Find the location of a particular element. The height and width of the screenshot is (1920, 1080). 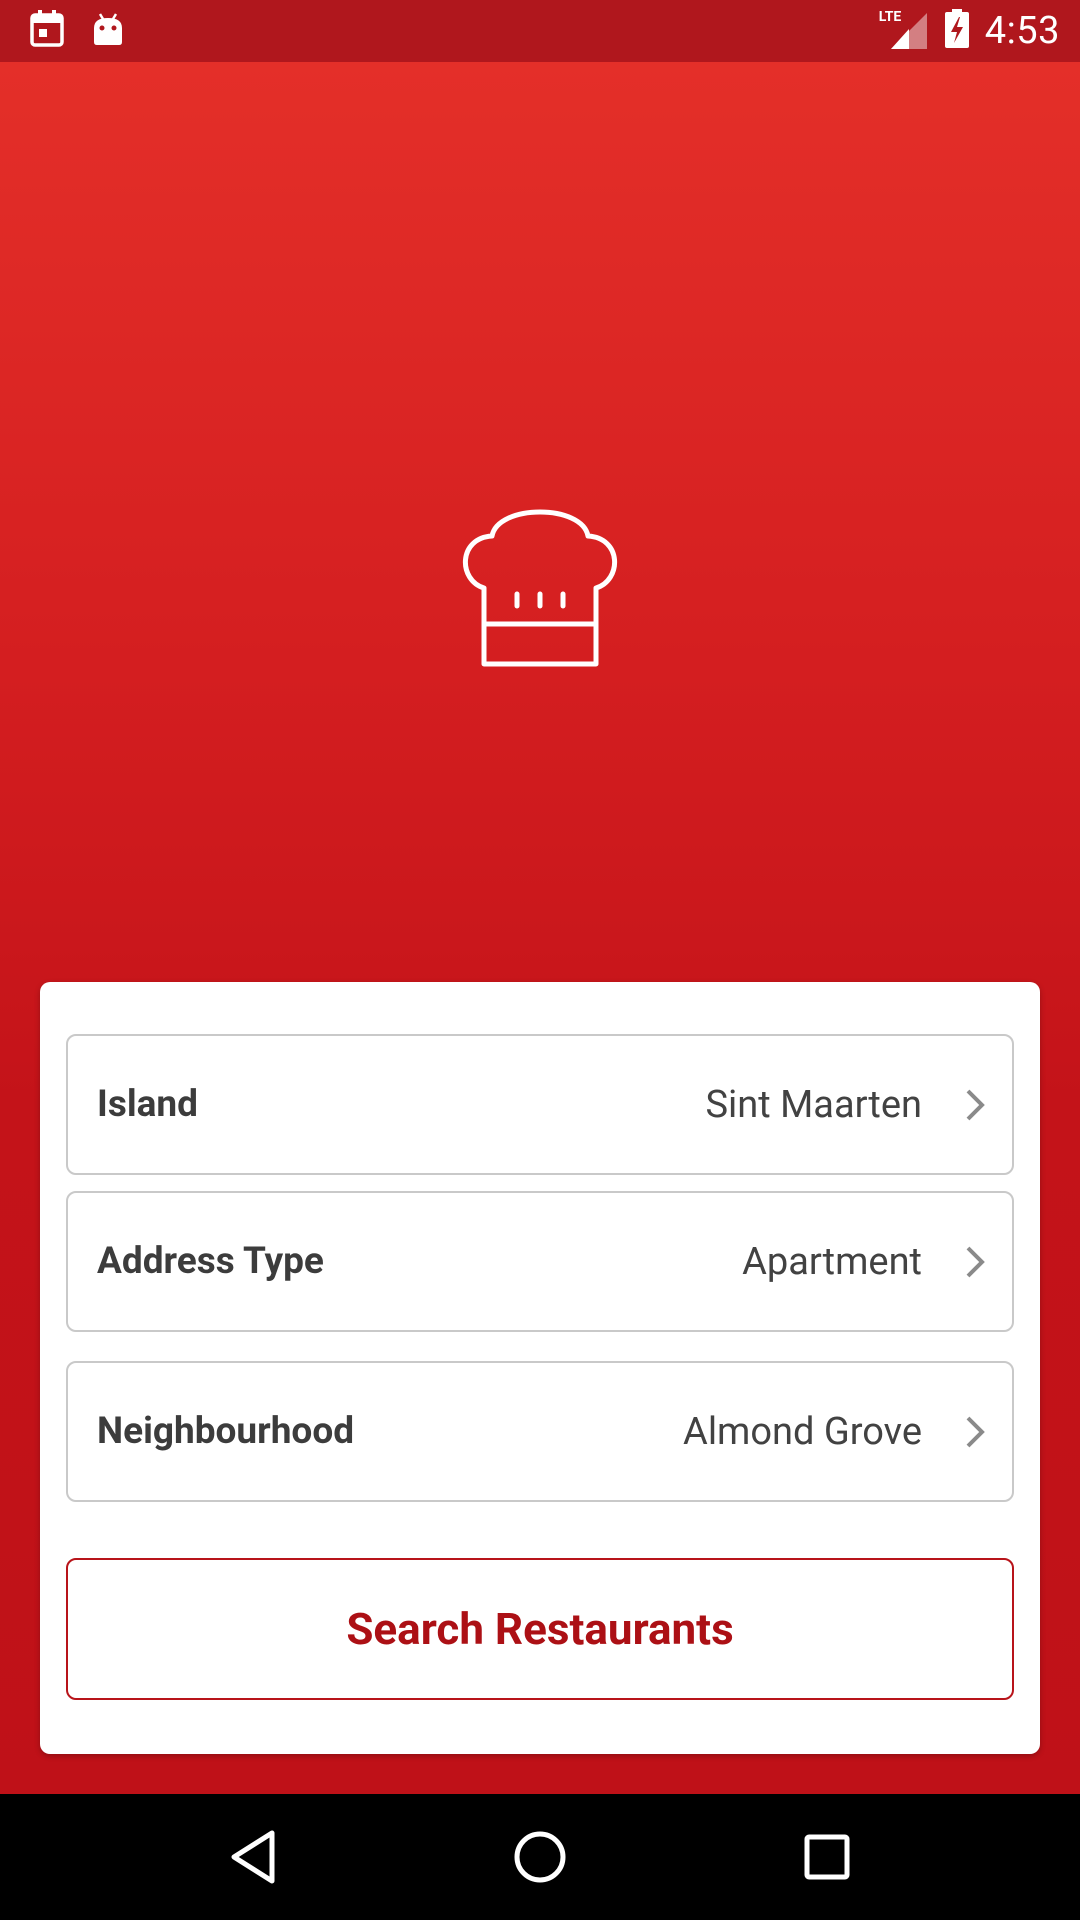

neighbourhood-selector: Neighbourhood Almond Grove is located at coordinates (540, 1431).